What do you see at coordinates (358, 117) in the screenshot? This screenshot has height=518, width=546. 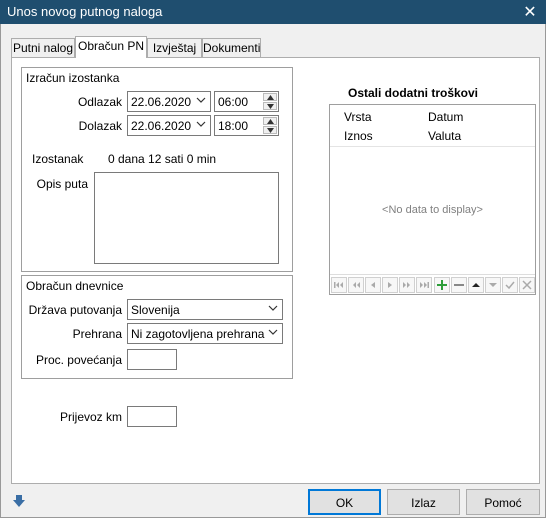 I see `column-header-vrsta: Vrsta` at bounding box center [358, 117].